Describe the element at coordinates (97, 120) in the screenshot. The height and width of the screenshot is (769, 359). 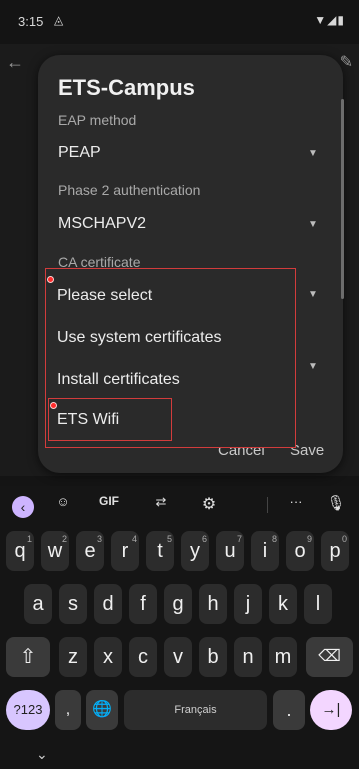
I see `eap-method-label: EAP method` at that location.